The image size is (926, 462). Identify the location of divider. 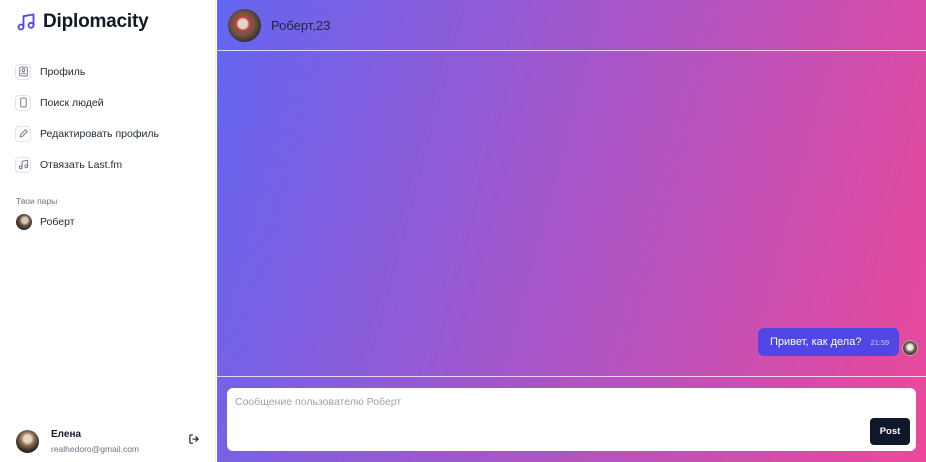
(571, 376).